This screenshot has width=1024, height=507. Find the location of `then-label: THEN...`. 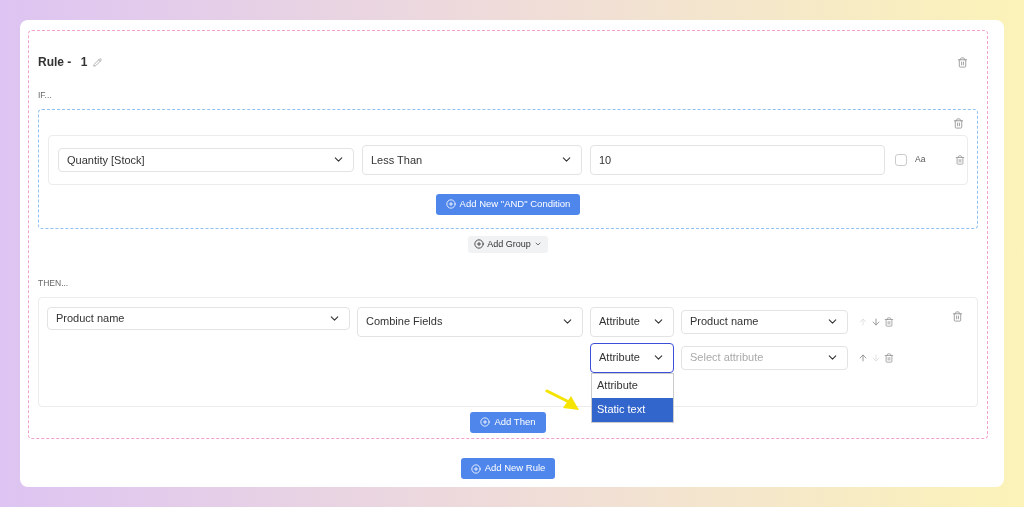

then-label: THEN... is located at coordinates (54, 283).